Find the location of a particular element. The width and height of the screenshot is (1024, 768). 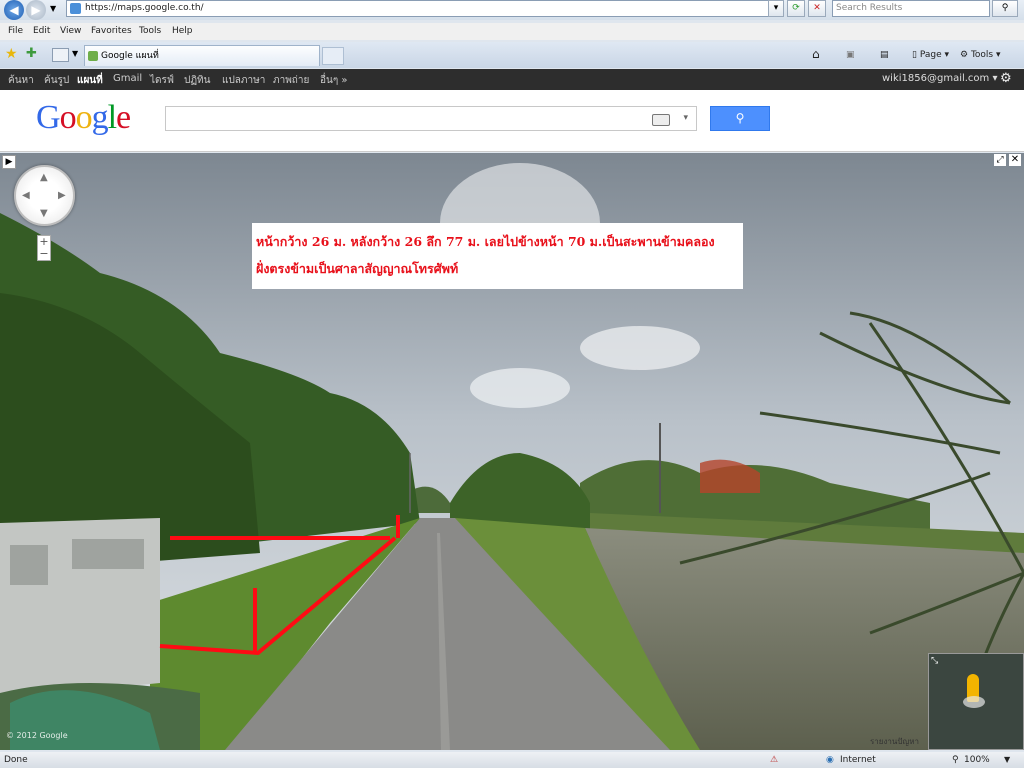

google-logo: Google is located at coordinates (83, 118).